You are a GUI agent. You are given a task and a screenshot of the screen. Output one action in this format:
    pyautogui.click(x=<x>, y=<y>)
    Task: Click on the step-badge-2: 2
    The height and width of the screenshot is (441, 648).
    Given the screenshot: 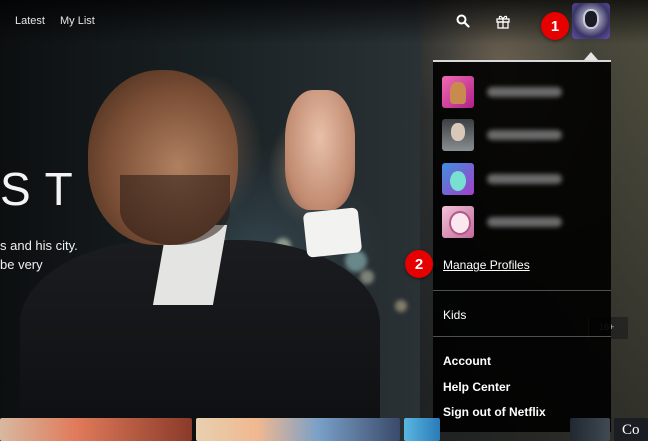 What is the action you would take?
    pyautogui.click(x=419, y=264)
    